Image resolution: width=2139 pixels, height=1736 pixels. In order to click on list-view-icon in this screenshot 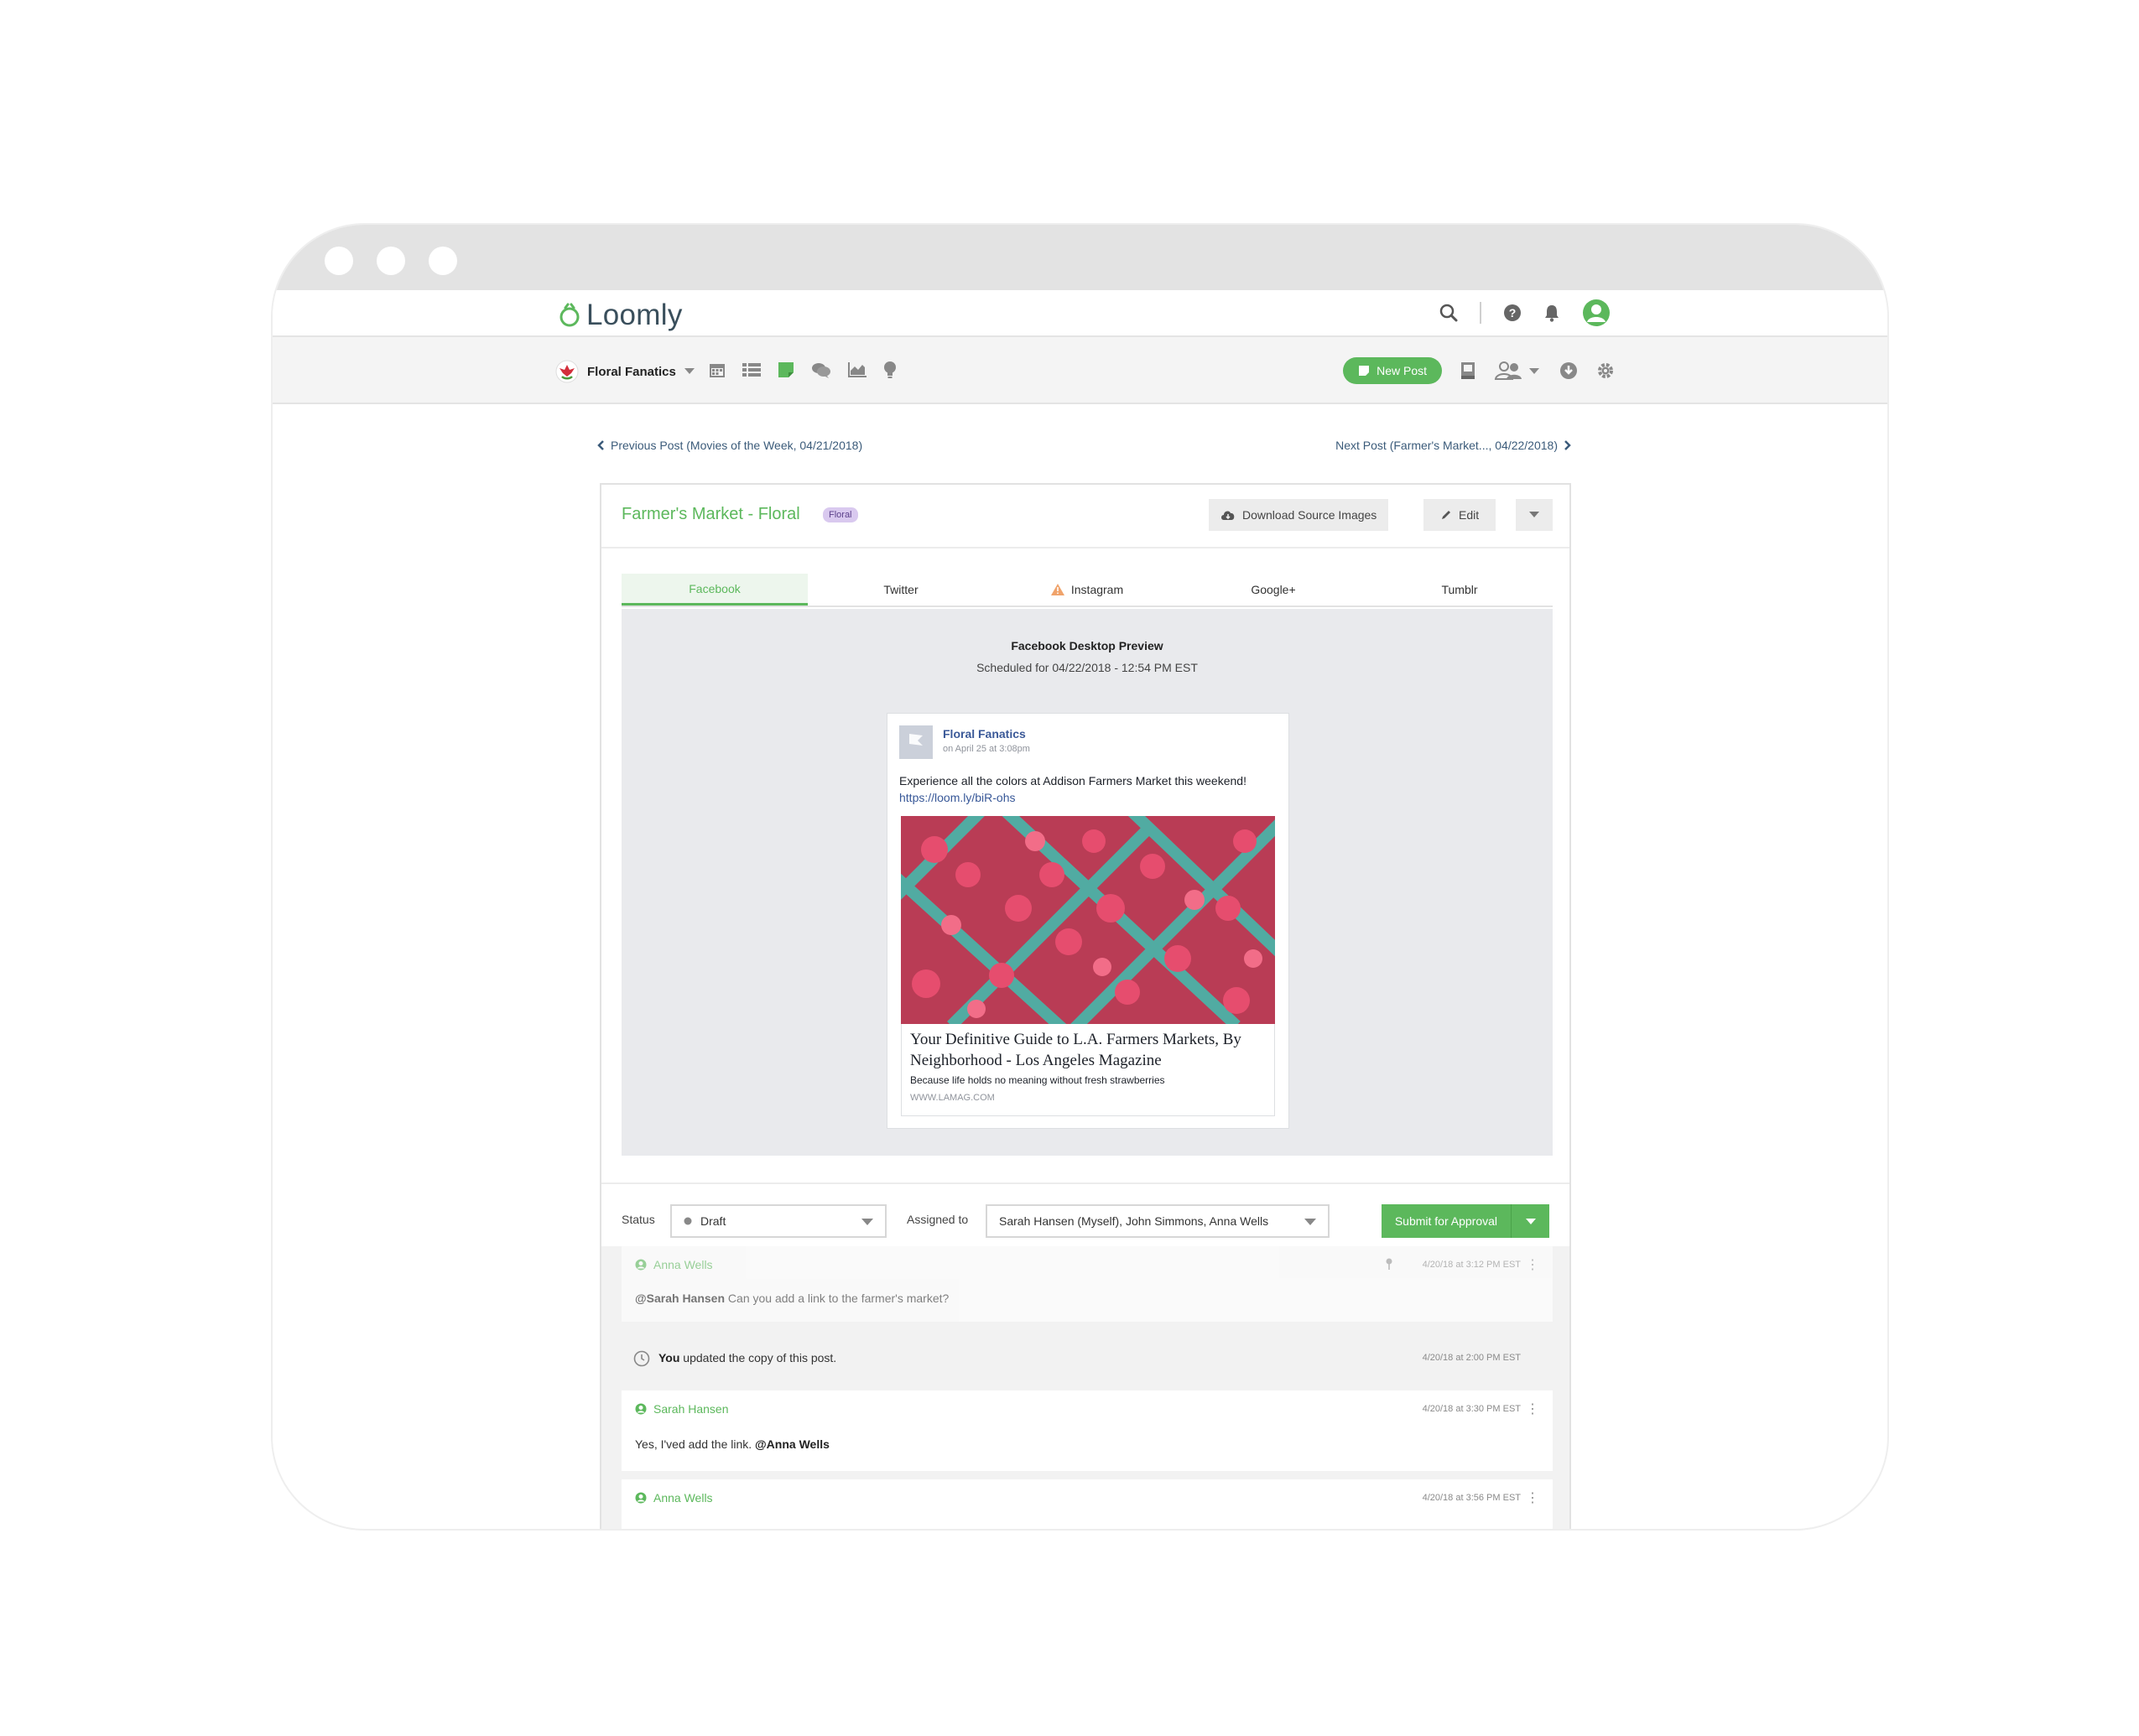, I will do `click(751, 369)`.